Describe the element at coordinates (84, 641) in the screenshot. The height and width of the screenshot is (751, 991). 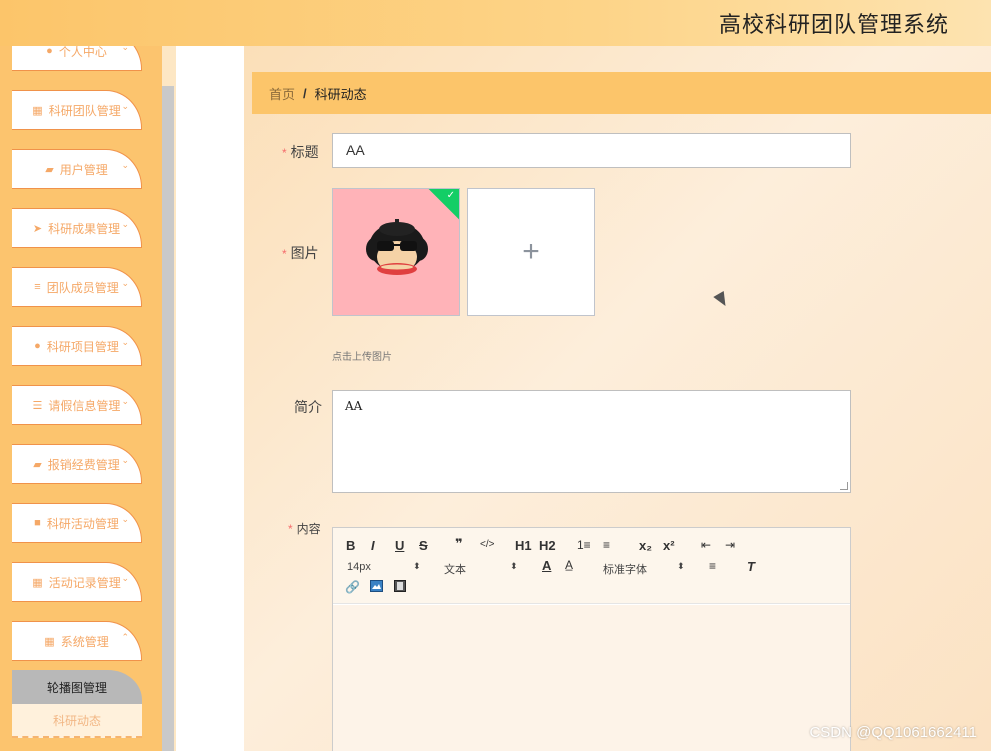
I see `sidebar-item-label: 系统管理` at that location.